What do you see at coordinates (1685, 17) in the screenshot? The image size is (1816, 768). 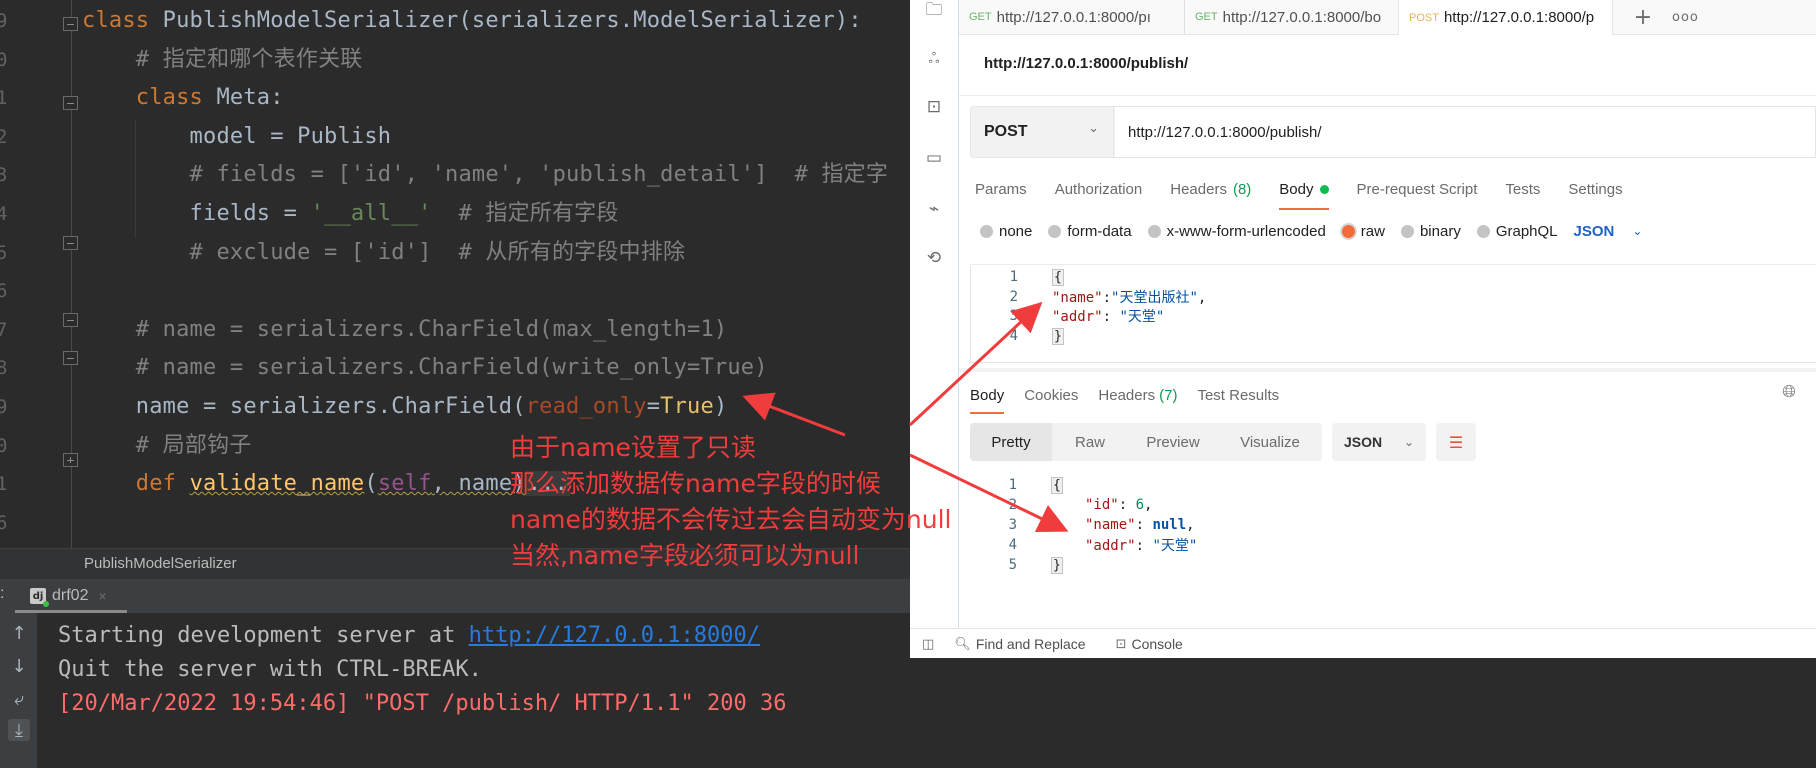 I see `more-tabs-button: ooo` at bounding box center [1685, 17].